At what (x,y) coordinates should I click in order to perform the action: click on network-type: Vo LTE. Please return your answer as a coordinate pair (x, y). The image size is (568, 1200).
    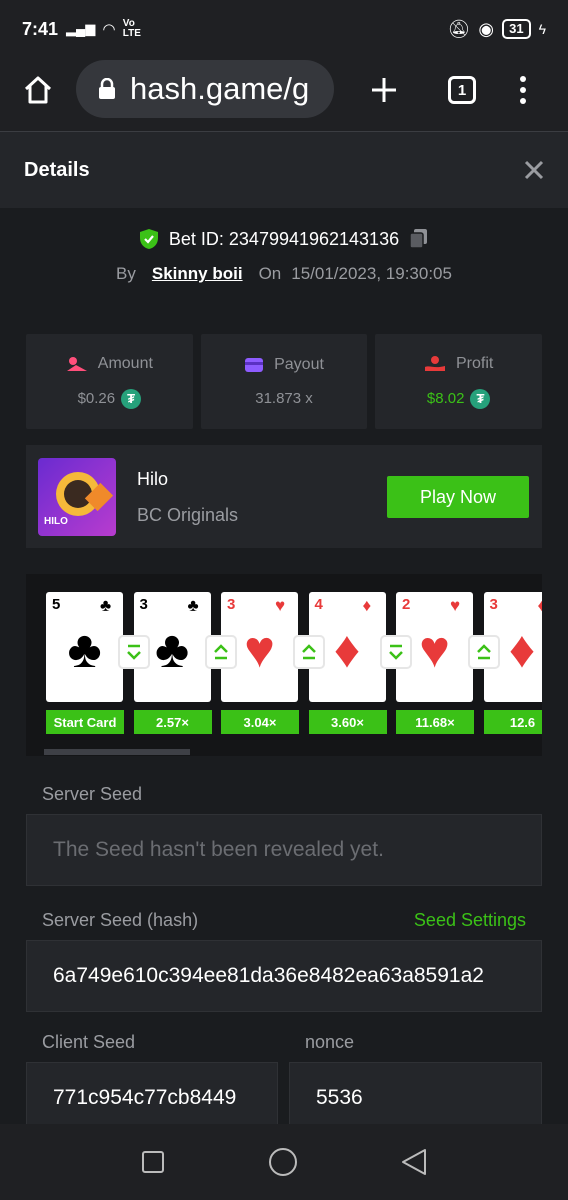
    Looking at the image, I should click on (131, 28).